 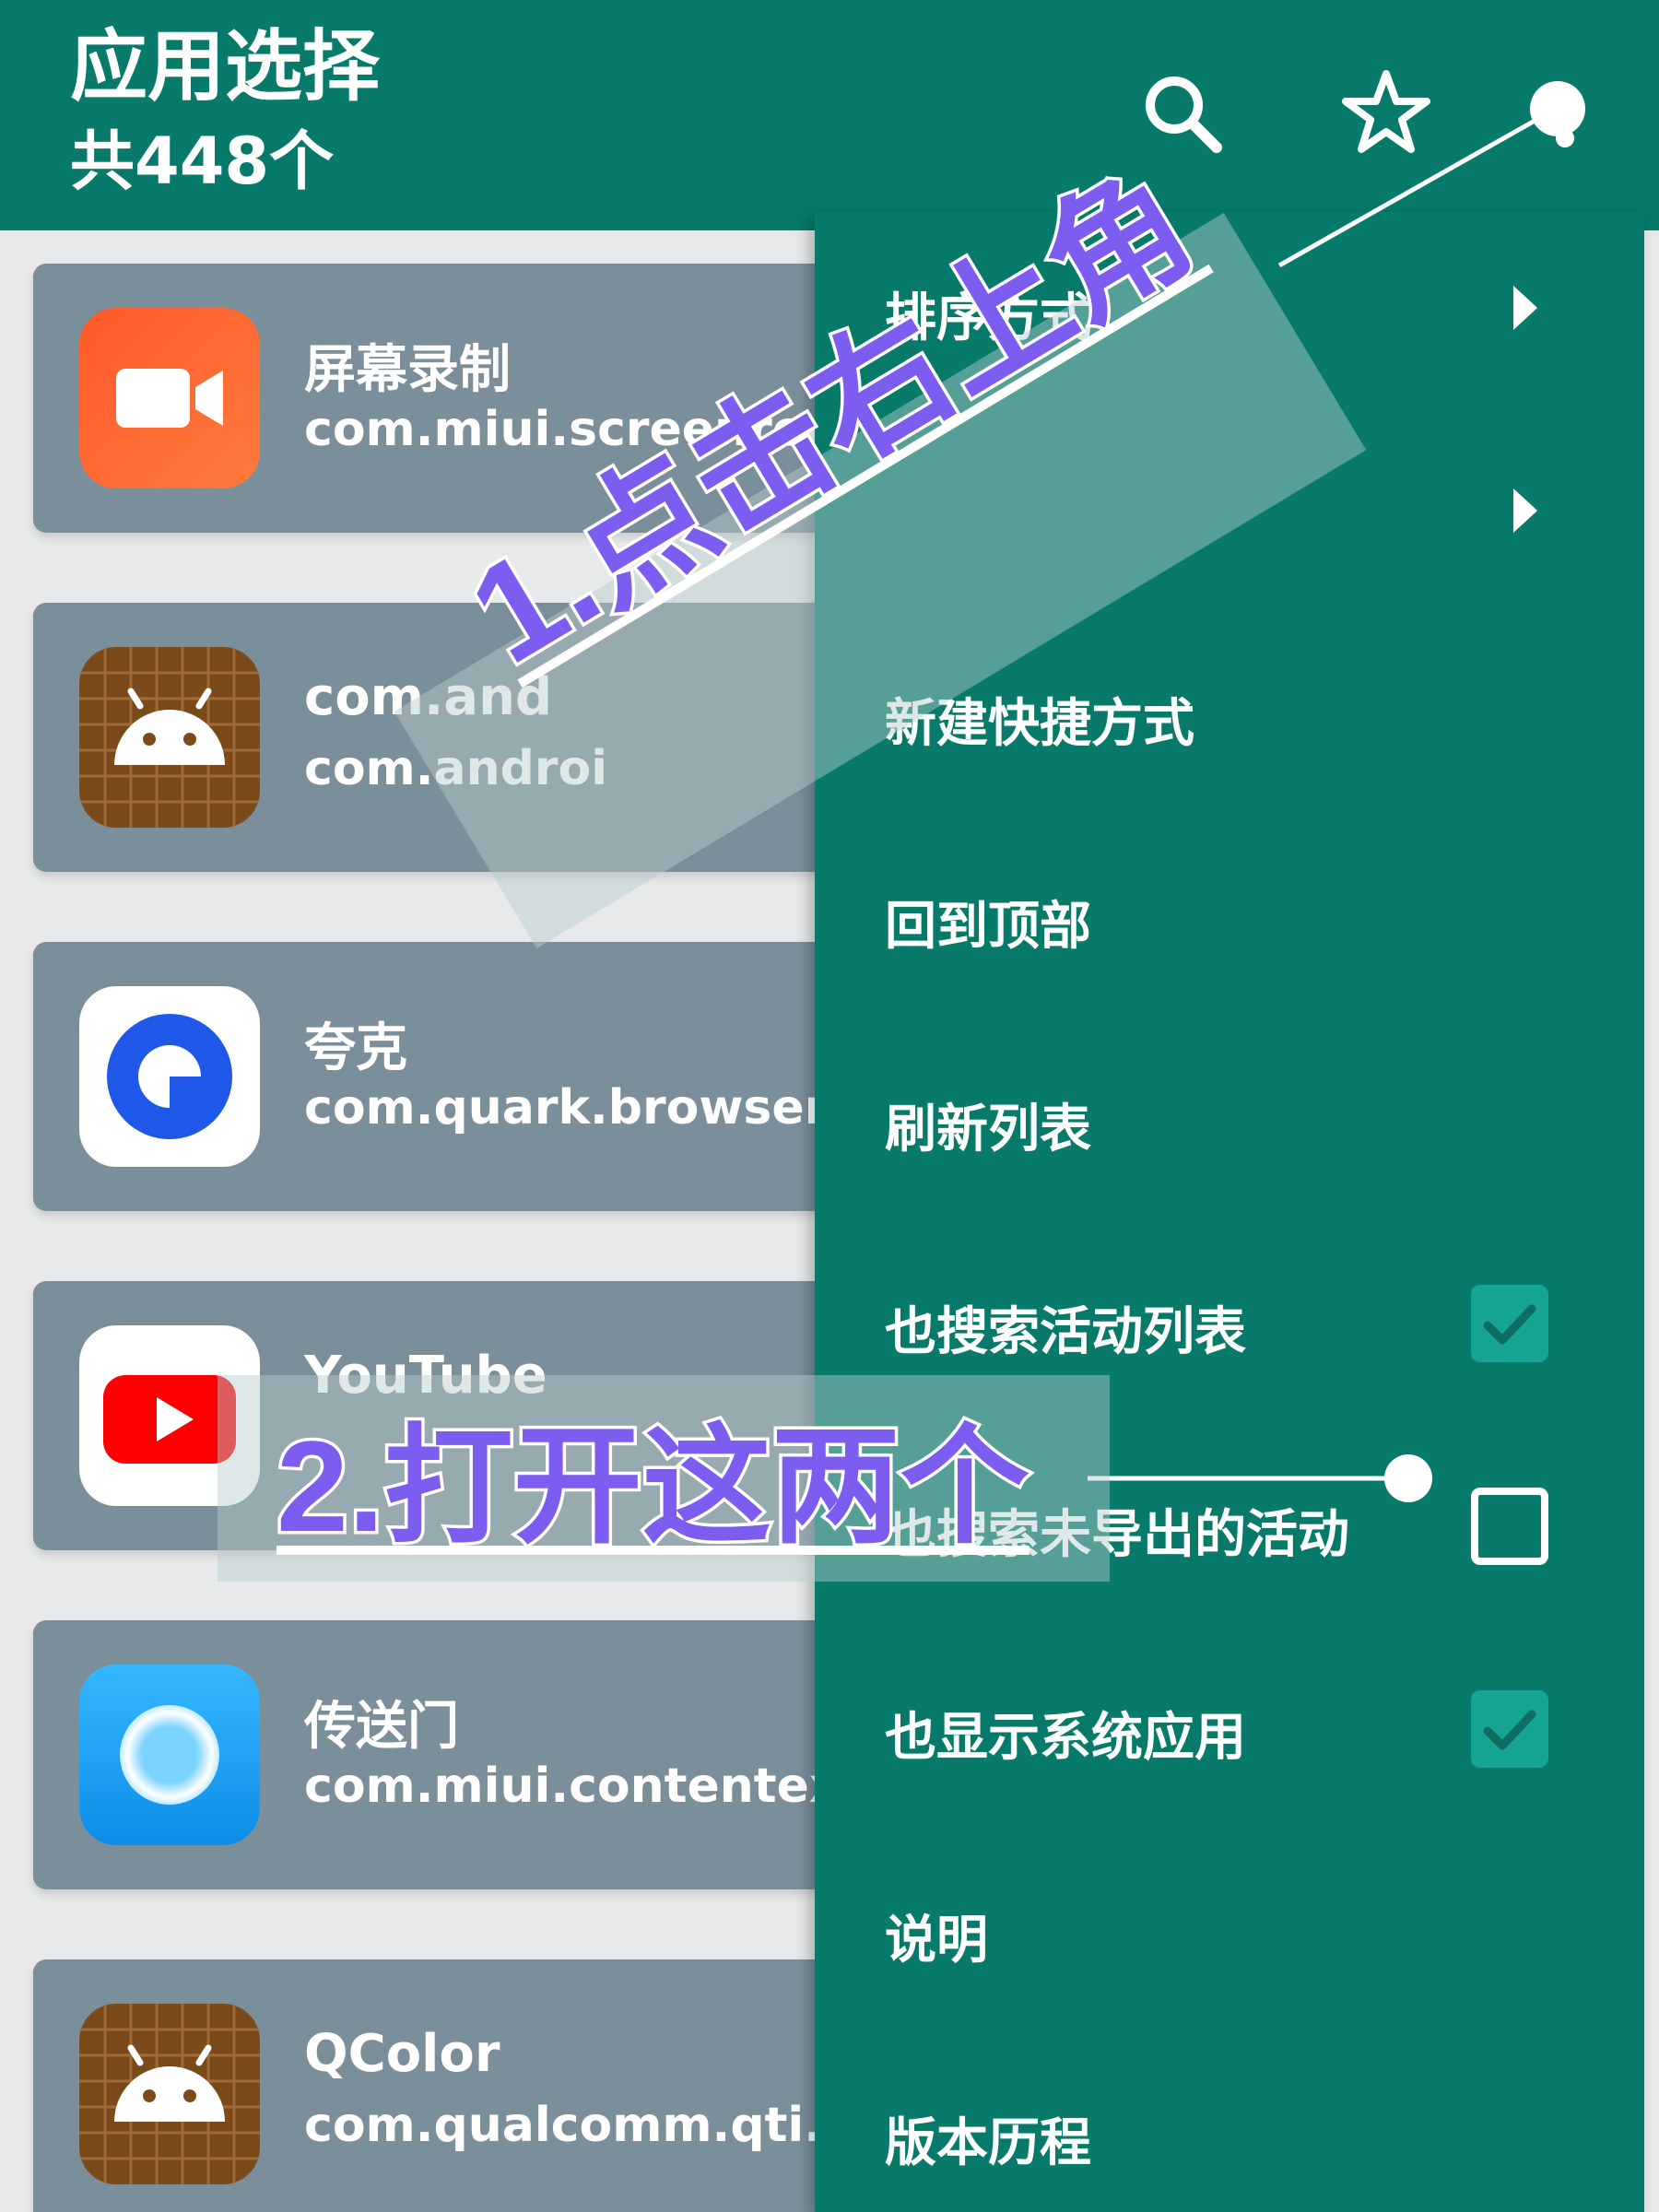 I want to click on menu-item-label: 排序方式, so click(x=988, y=318).